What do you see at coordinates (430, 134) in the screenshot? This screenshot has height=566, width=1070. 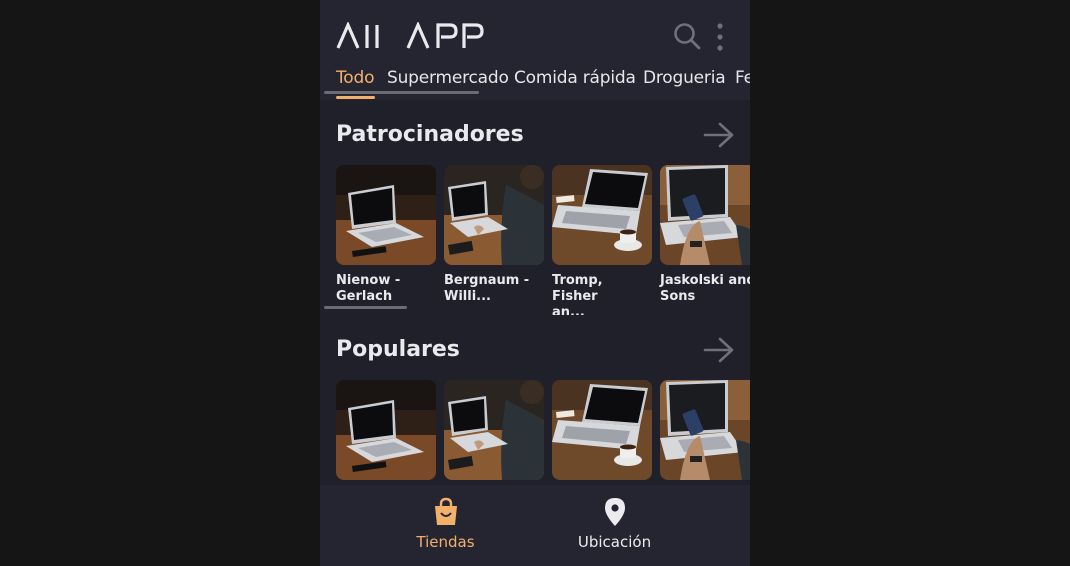 I see `section-title-patrocinadores: Patrocinadores` at bounding box center [430, 134].